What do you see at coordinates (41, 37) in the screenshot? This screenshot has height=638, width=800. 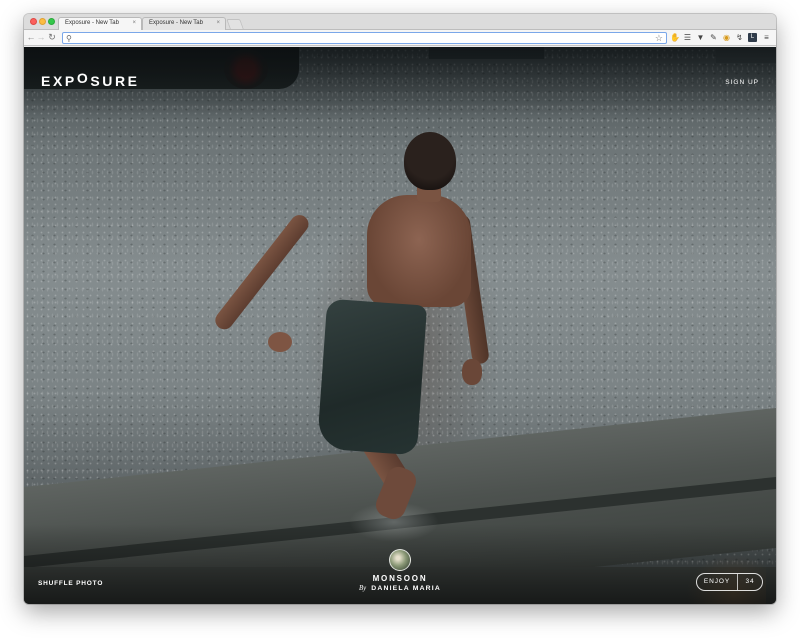 I see `forward-arrow-icon: →` at bounding box center [41, 37].